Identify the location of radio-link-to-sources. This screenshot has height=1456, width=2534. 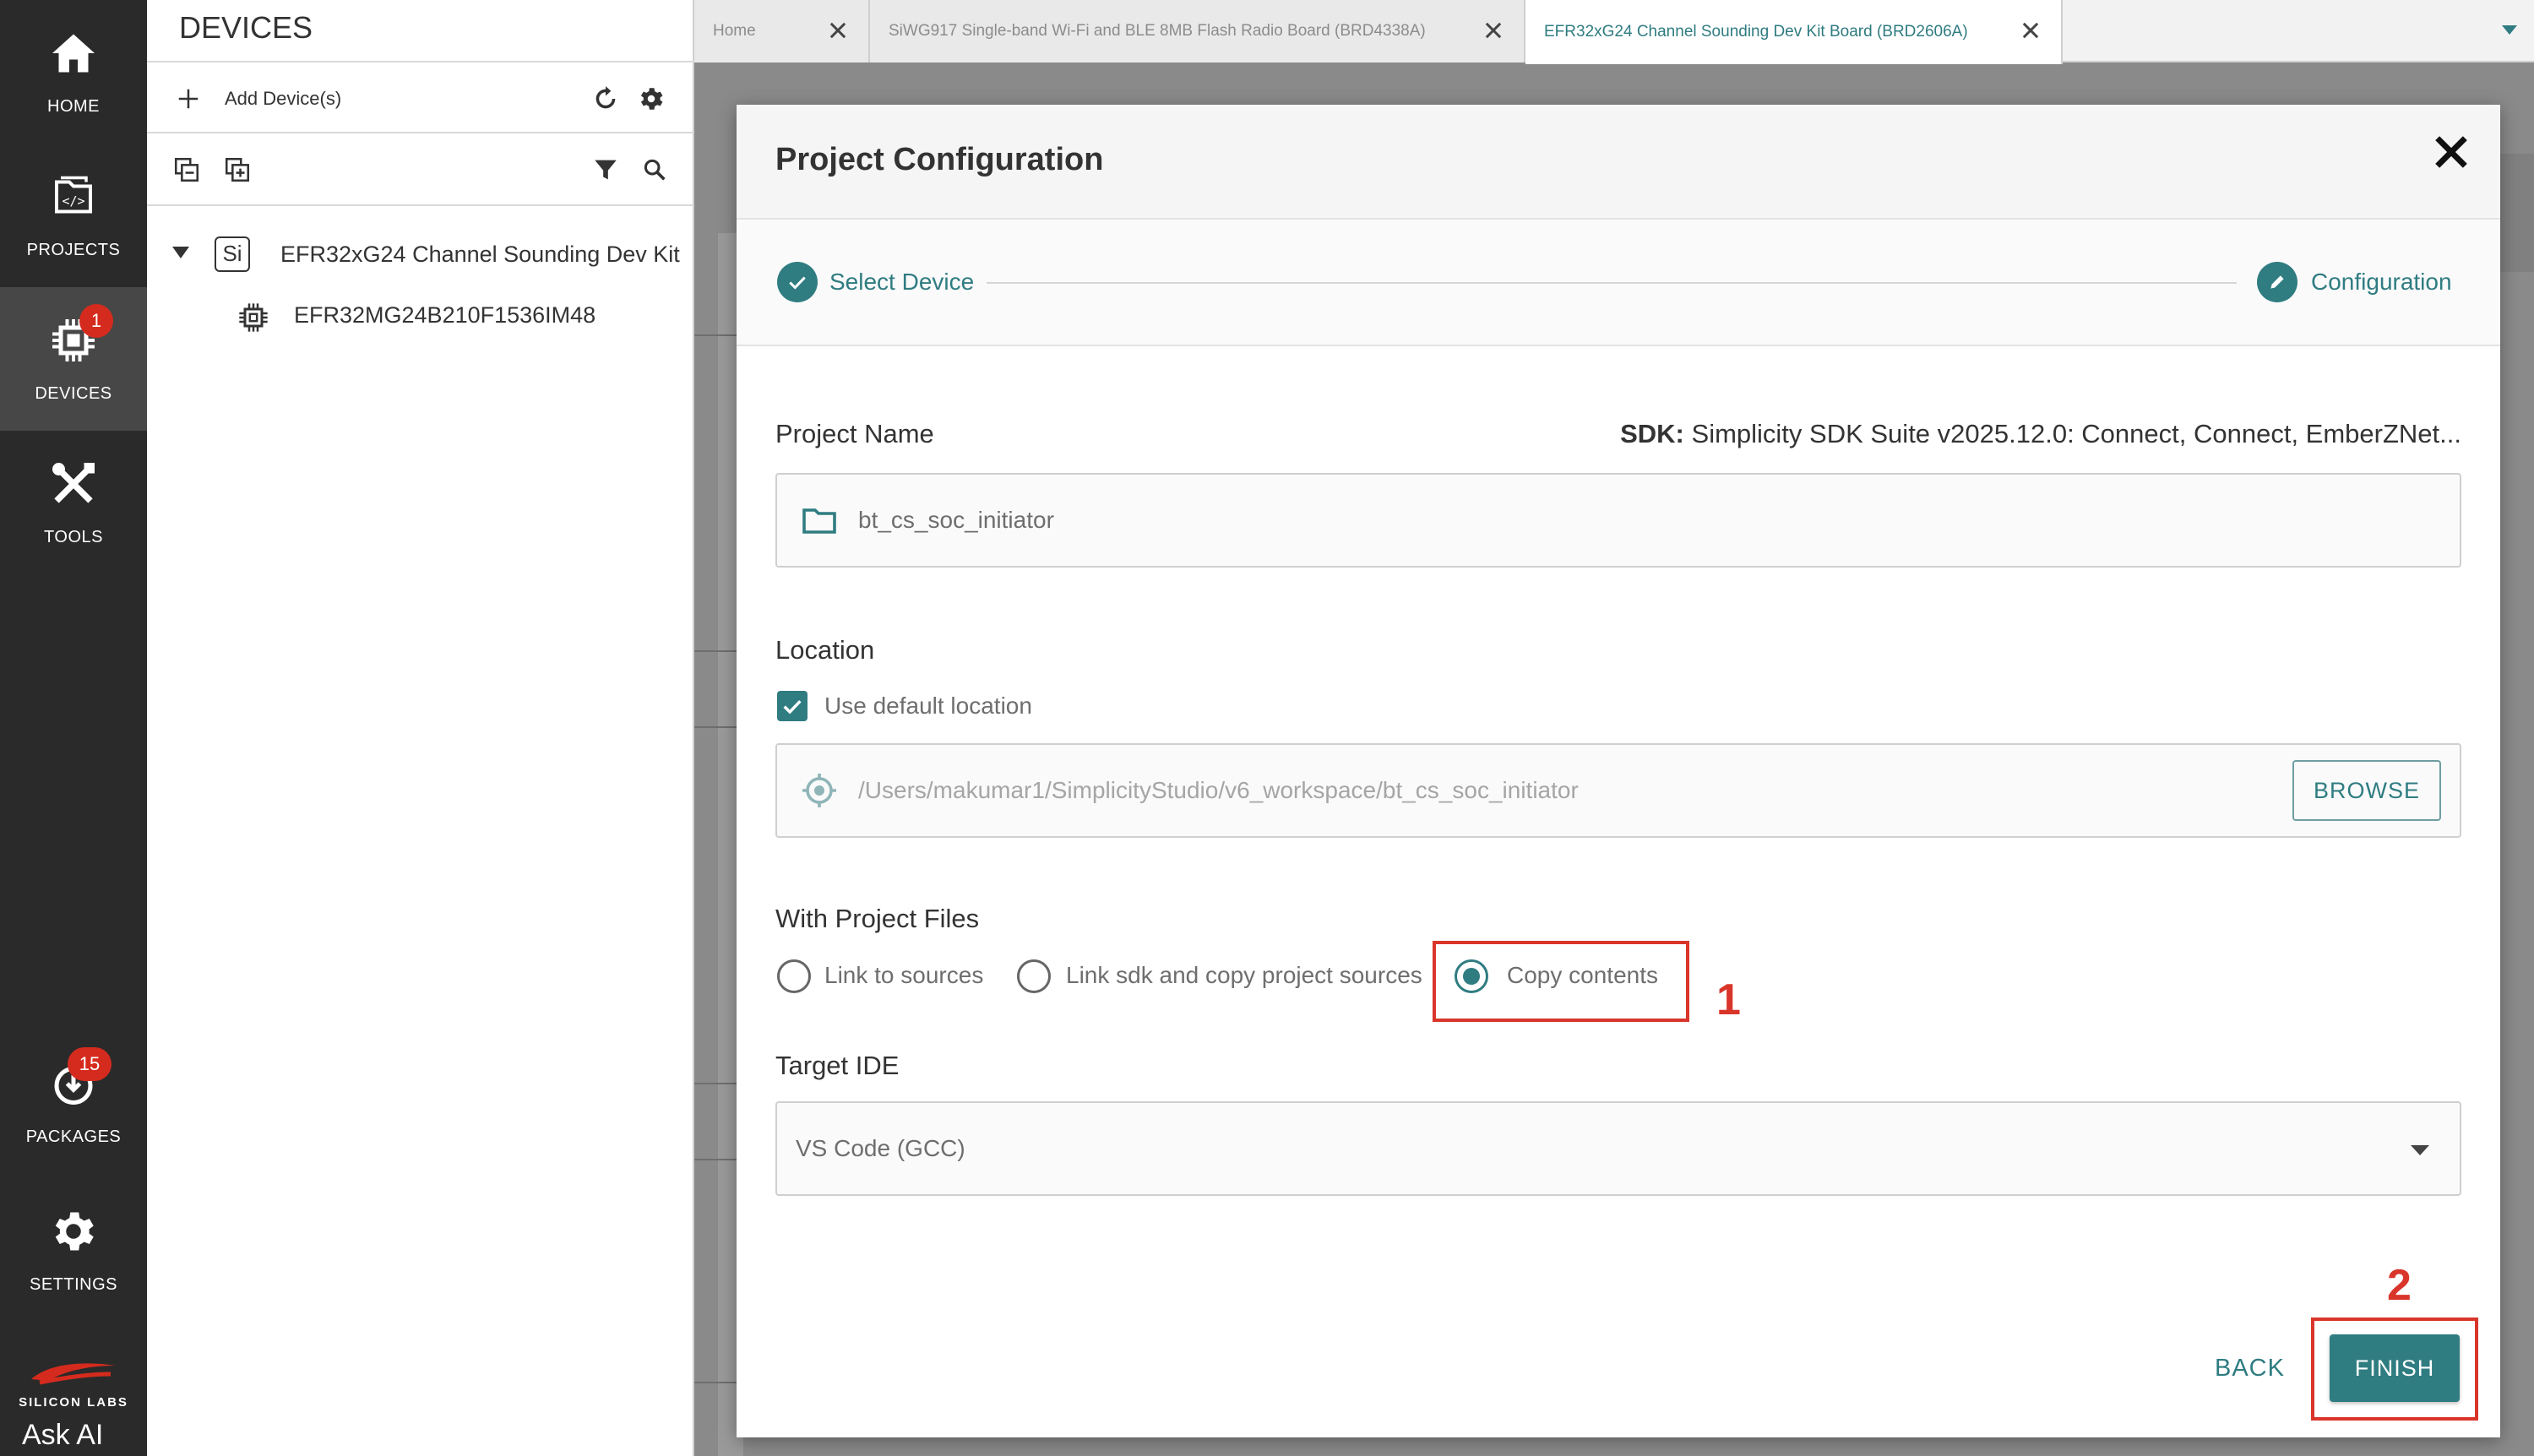
(794, 976).